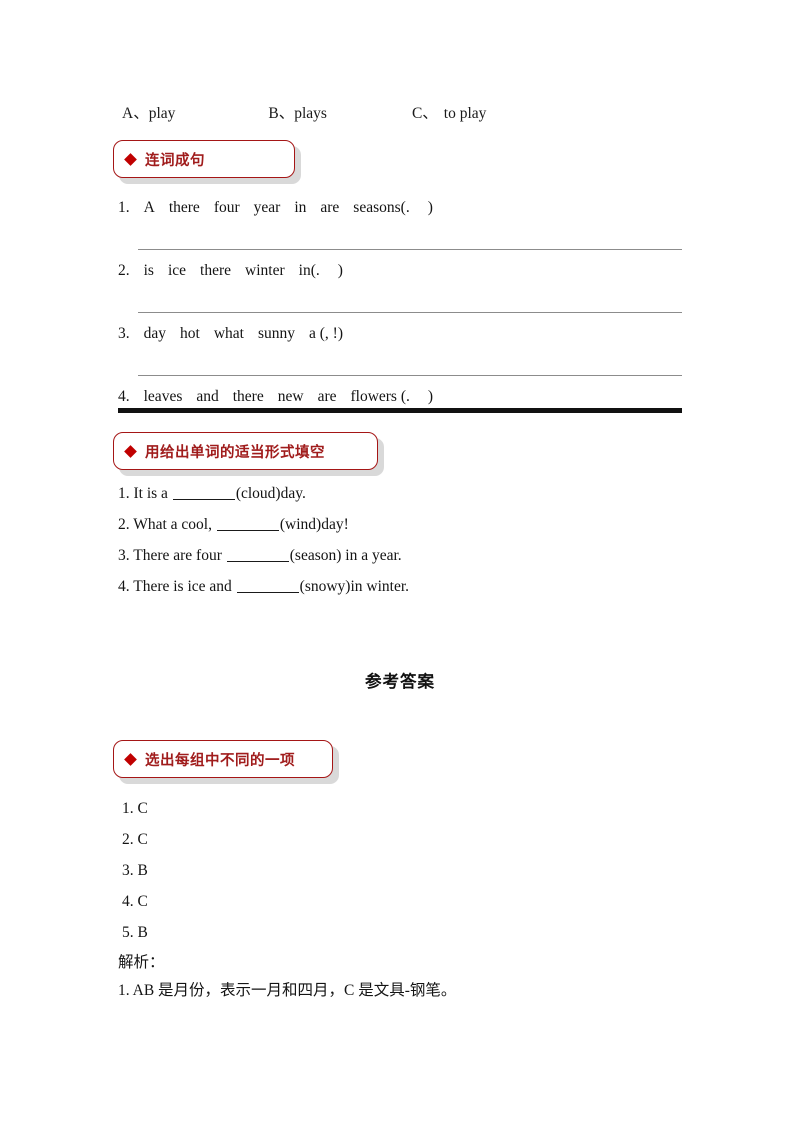  What do you see at coordinates (135, 871) in the screenshot?
I see `answer-row-3: 3. B` at bounding box center [135, 871].